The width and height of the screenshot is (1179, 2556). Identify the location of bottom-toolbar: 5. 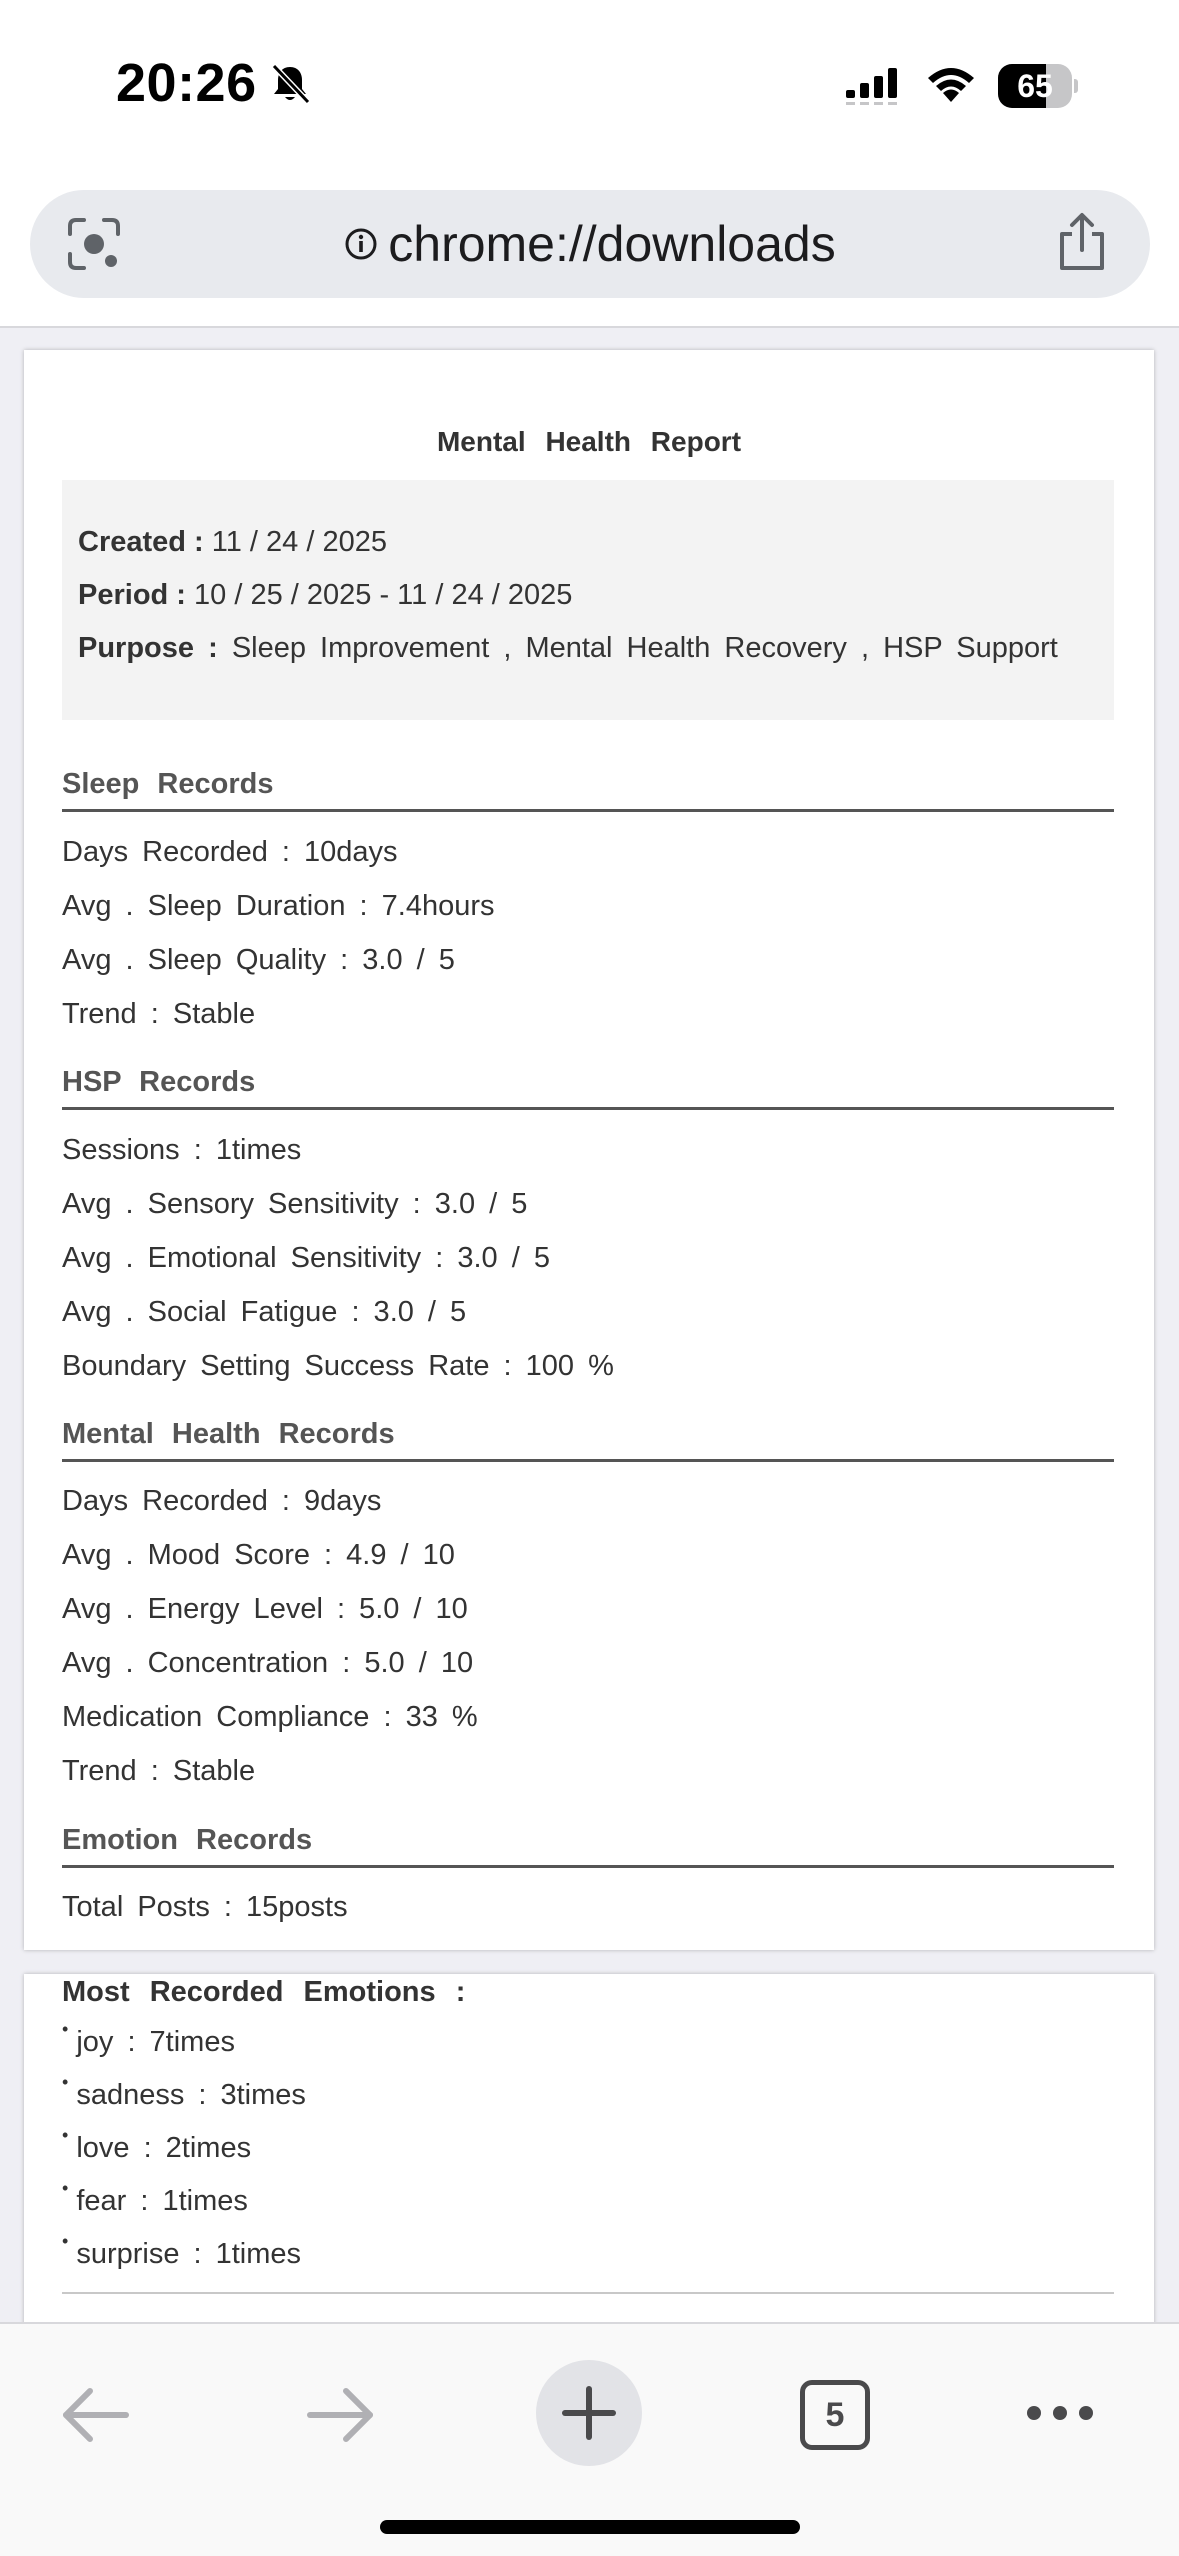
(589, 2439).